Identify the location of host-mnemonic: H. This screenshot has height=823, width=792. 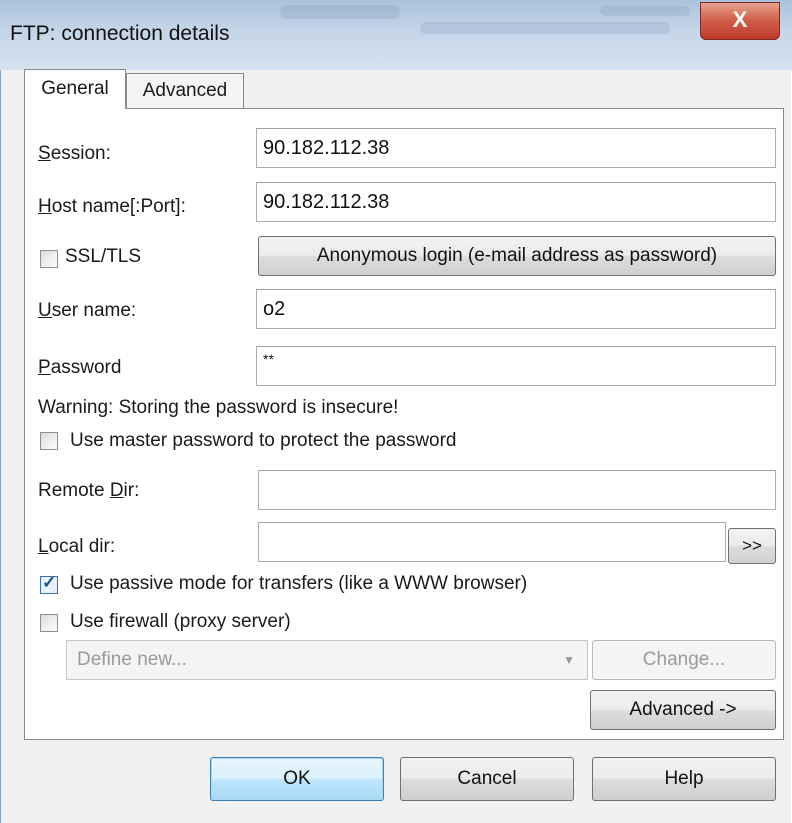
(45, 206).